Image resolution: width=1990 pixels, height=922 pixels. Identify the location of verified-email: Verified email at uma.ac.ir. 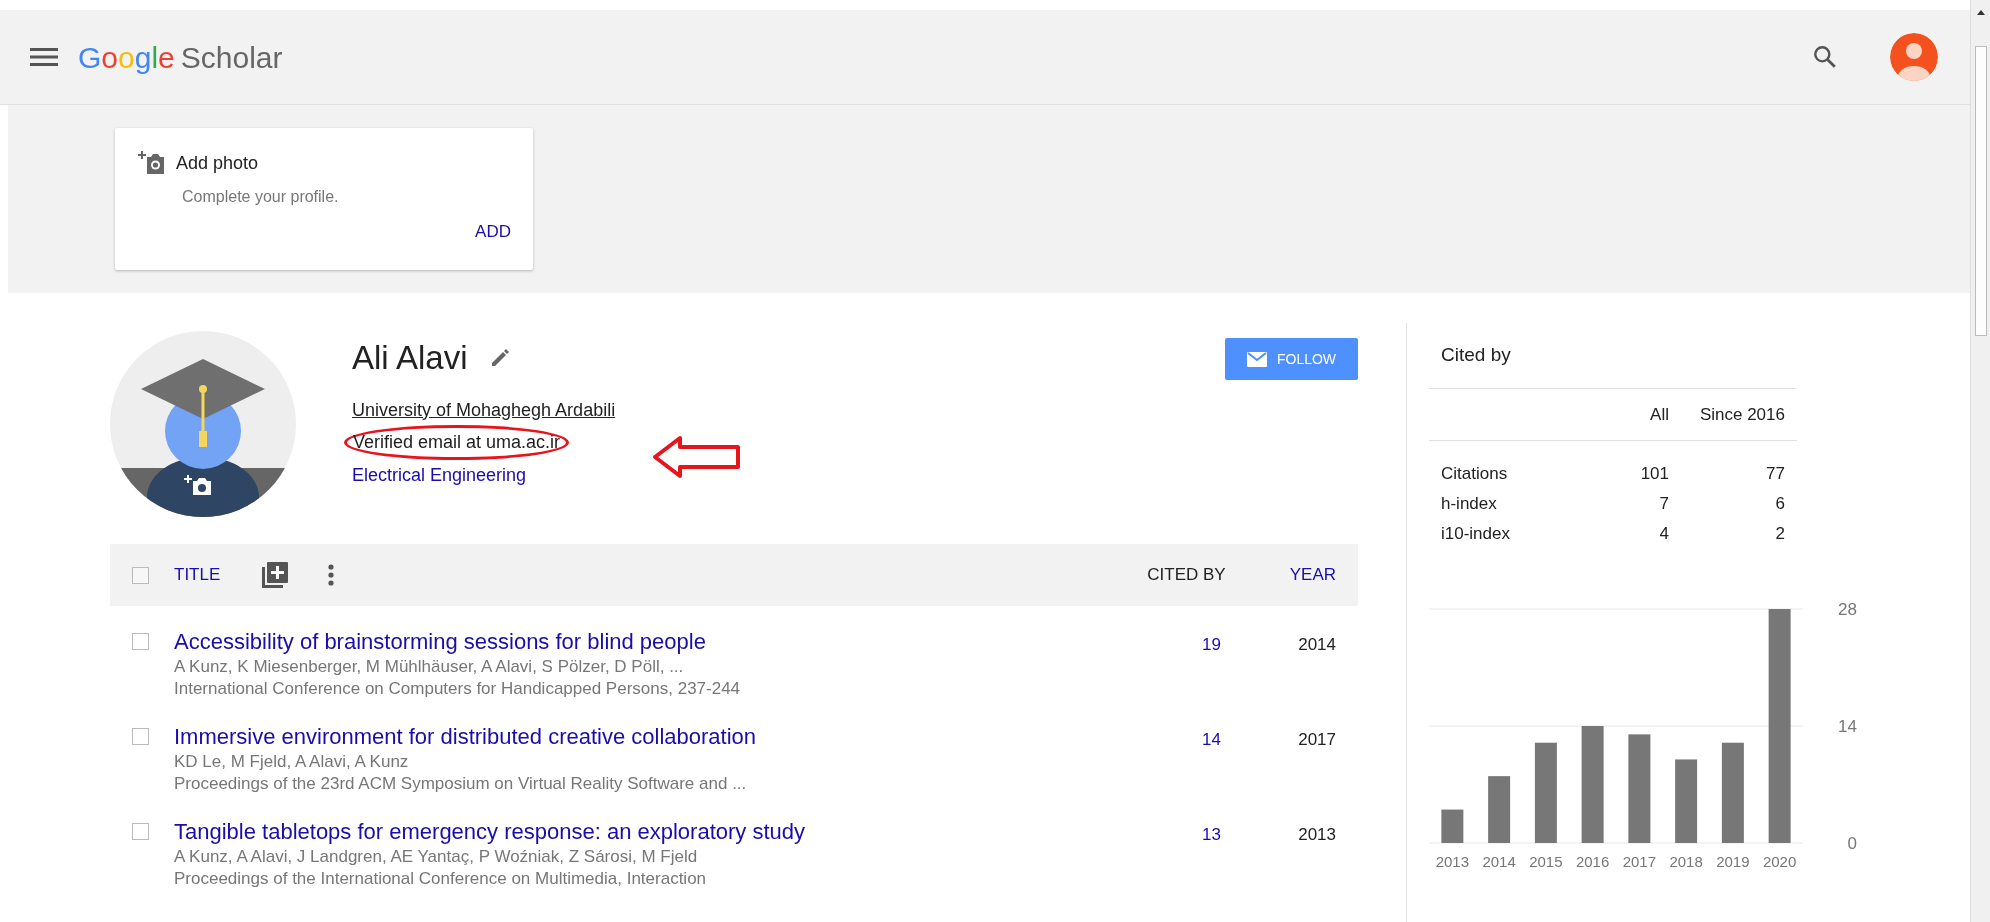
(457, 441).